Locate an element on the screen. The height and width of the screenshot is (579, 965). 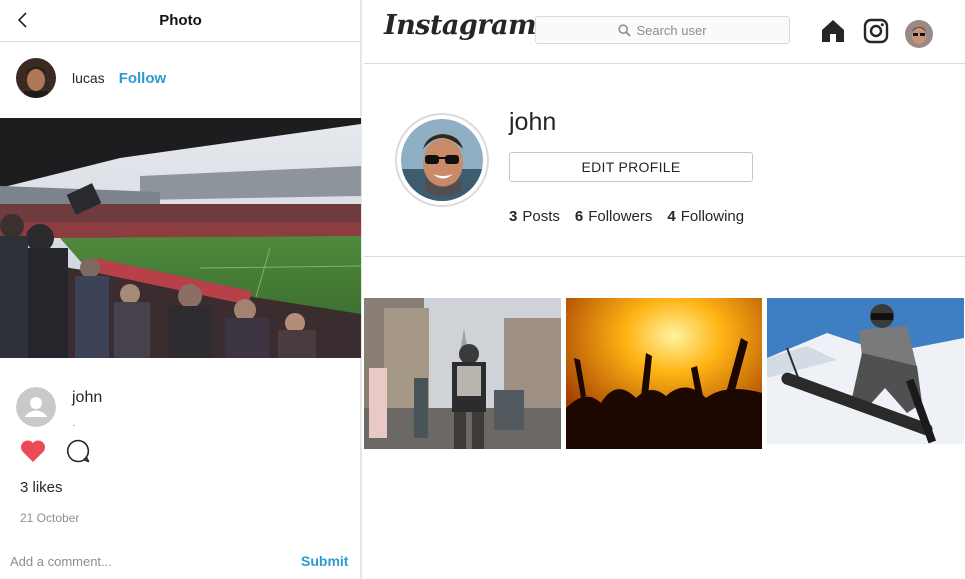
search-input: Search user is located at coordinates (662, 30).